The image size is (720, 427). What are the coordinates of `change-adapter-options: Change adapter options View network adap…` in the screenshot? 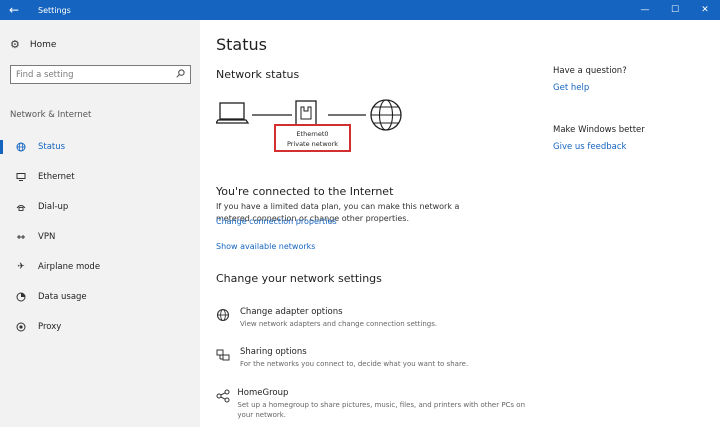 It's located at (376, 318).